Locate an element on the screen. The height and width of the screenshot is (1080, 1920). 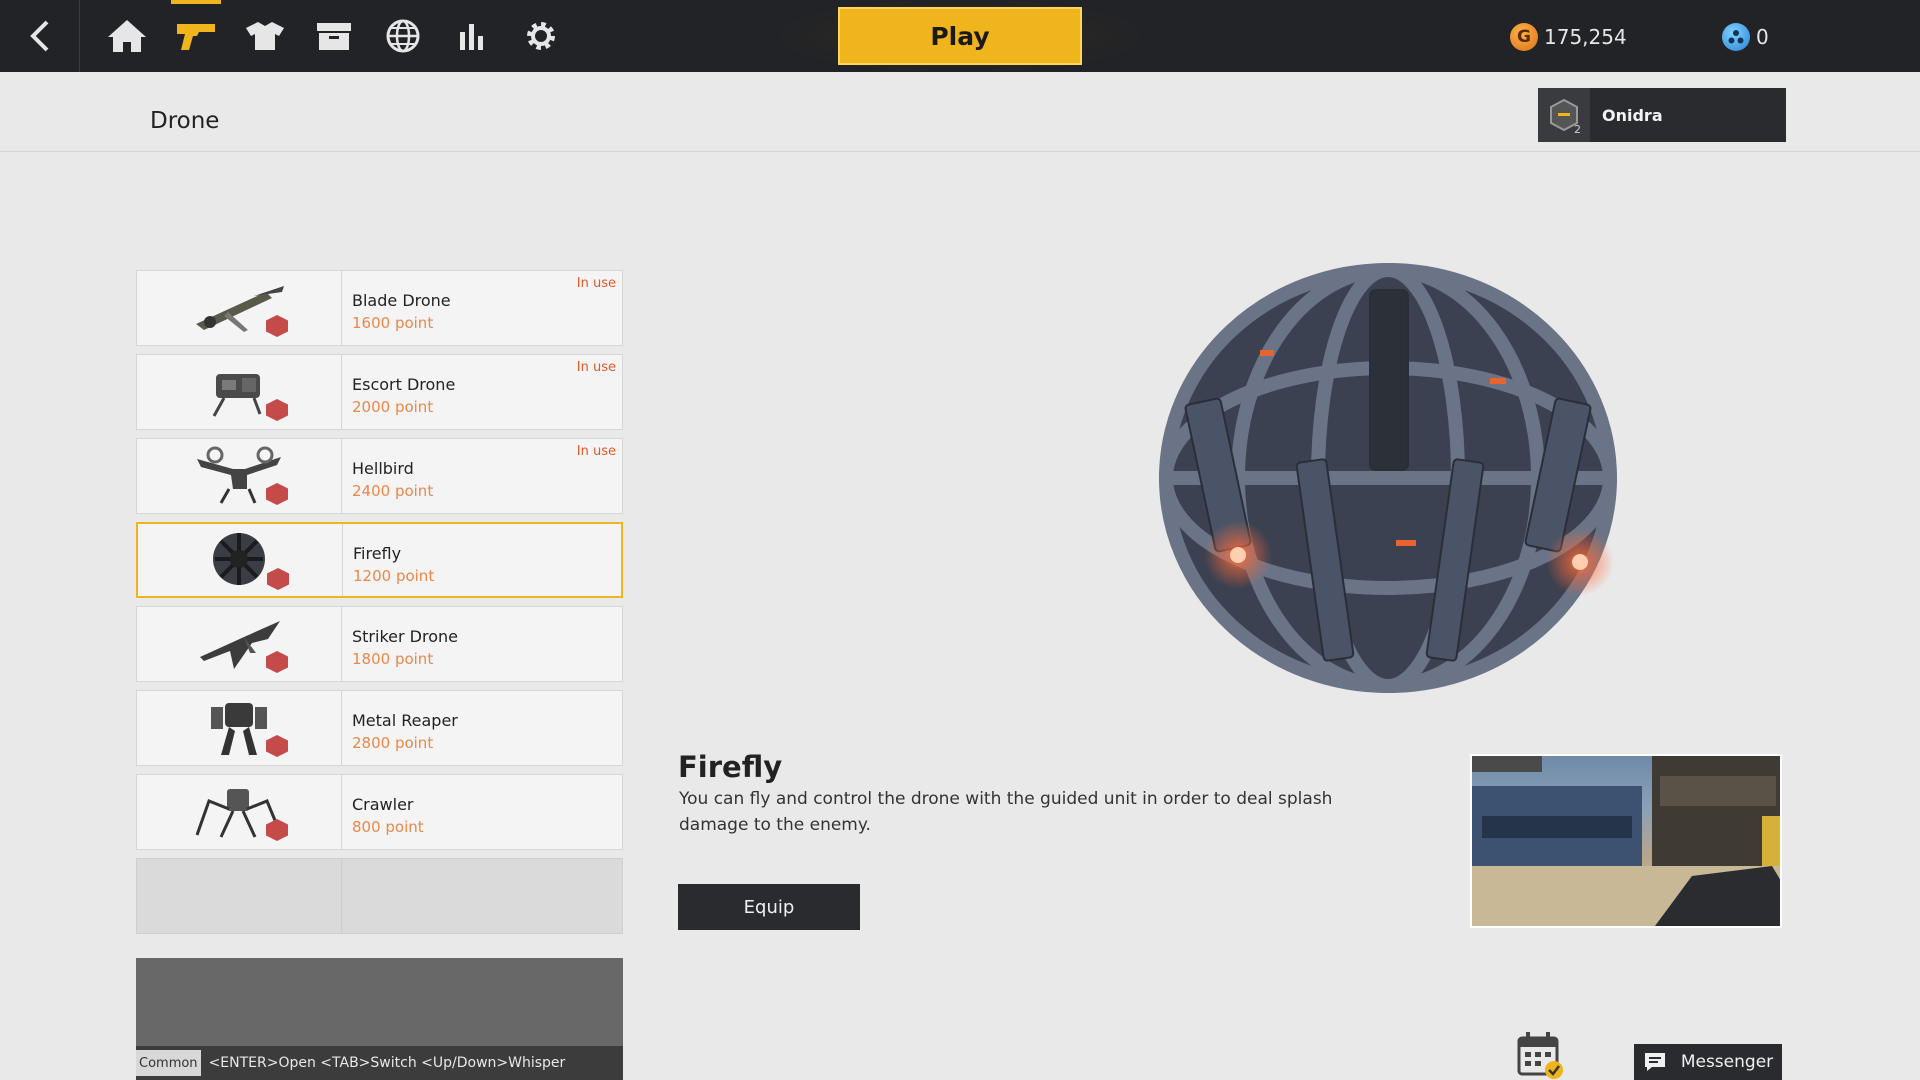
premium-coin-icon is located at coordinates (1736, 37).